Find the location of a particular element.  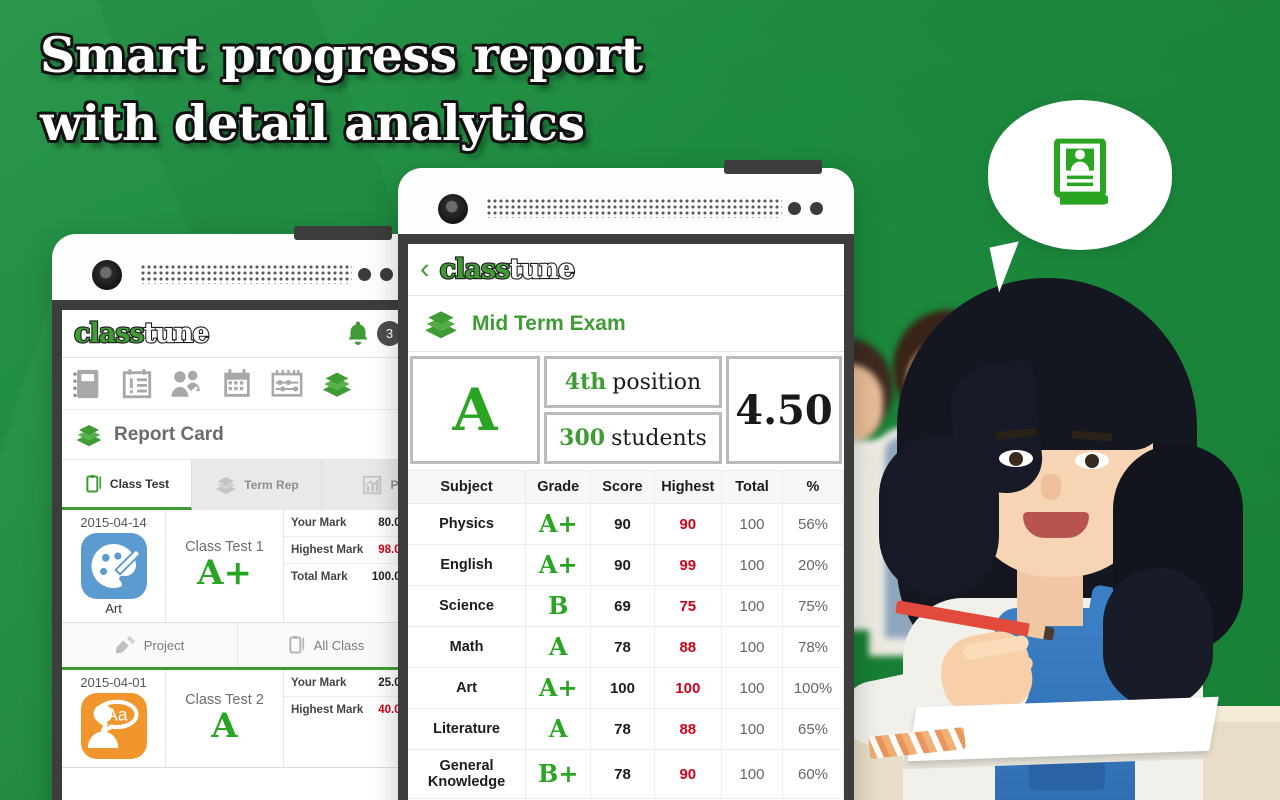

cell-grade: A is located at coordinates (558, 729).